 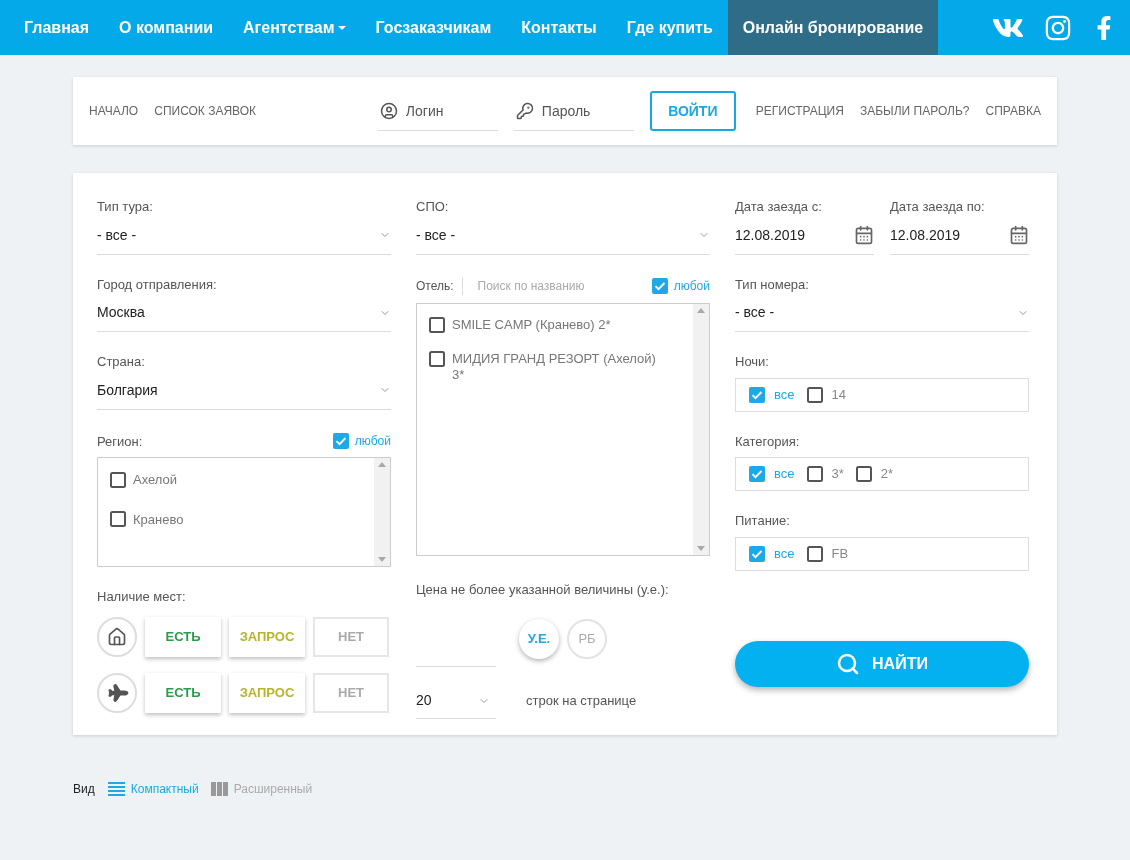 I want to click on currency-toggle: РБ, so click(x=587, y=639).